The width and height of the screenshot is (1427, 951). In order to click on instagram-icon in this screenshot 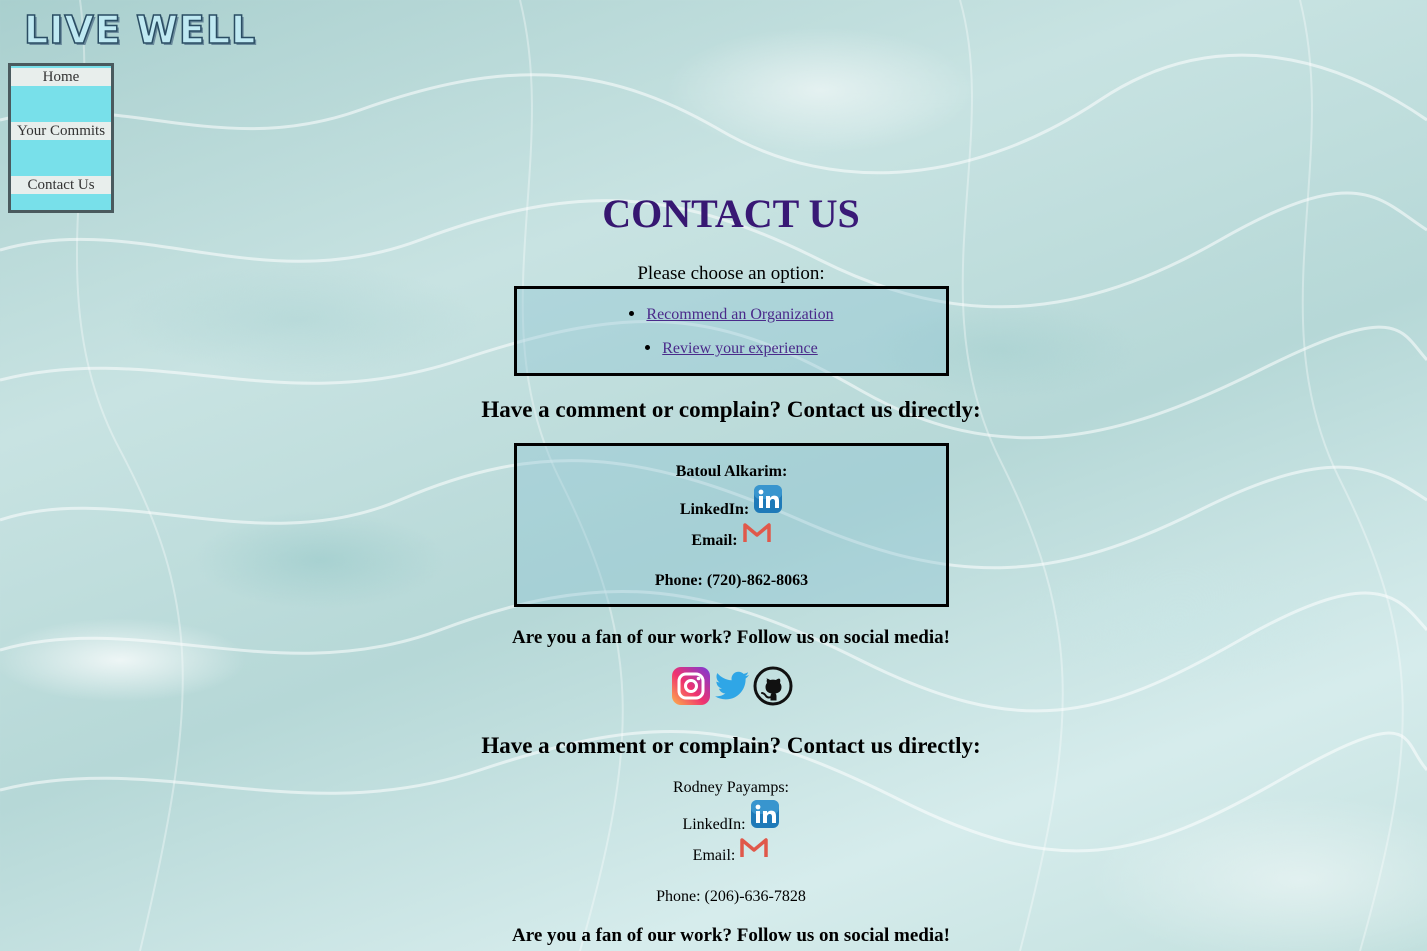, I will do `click(691, 688)`.